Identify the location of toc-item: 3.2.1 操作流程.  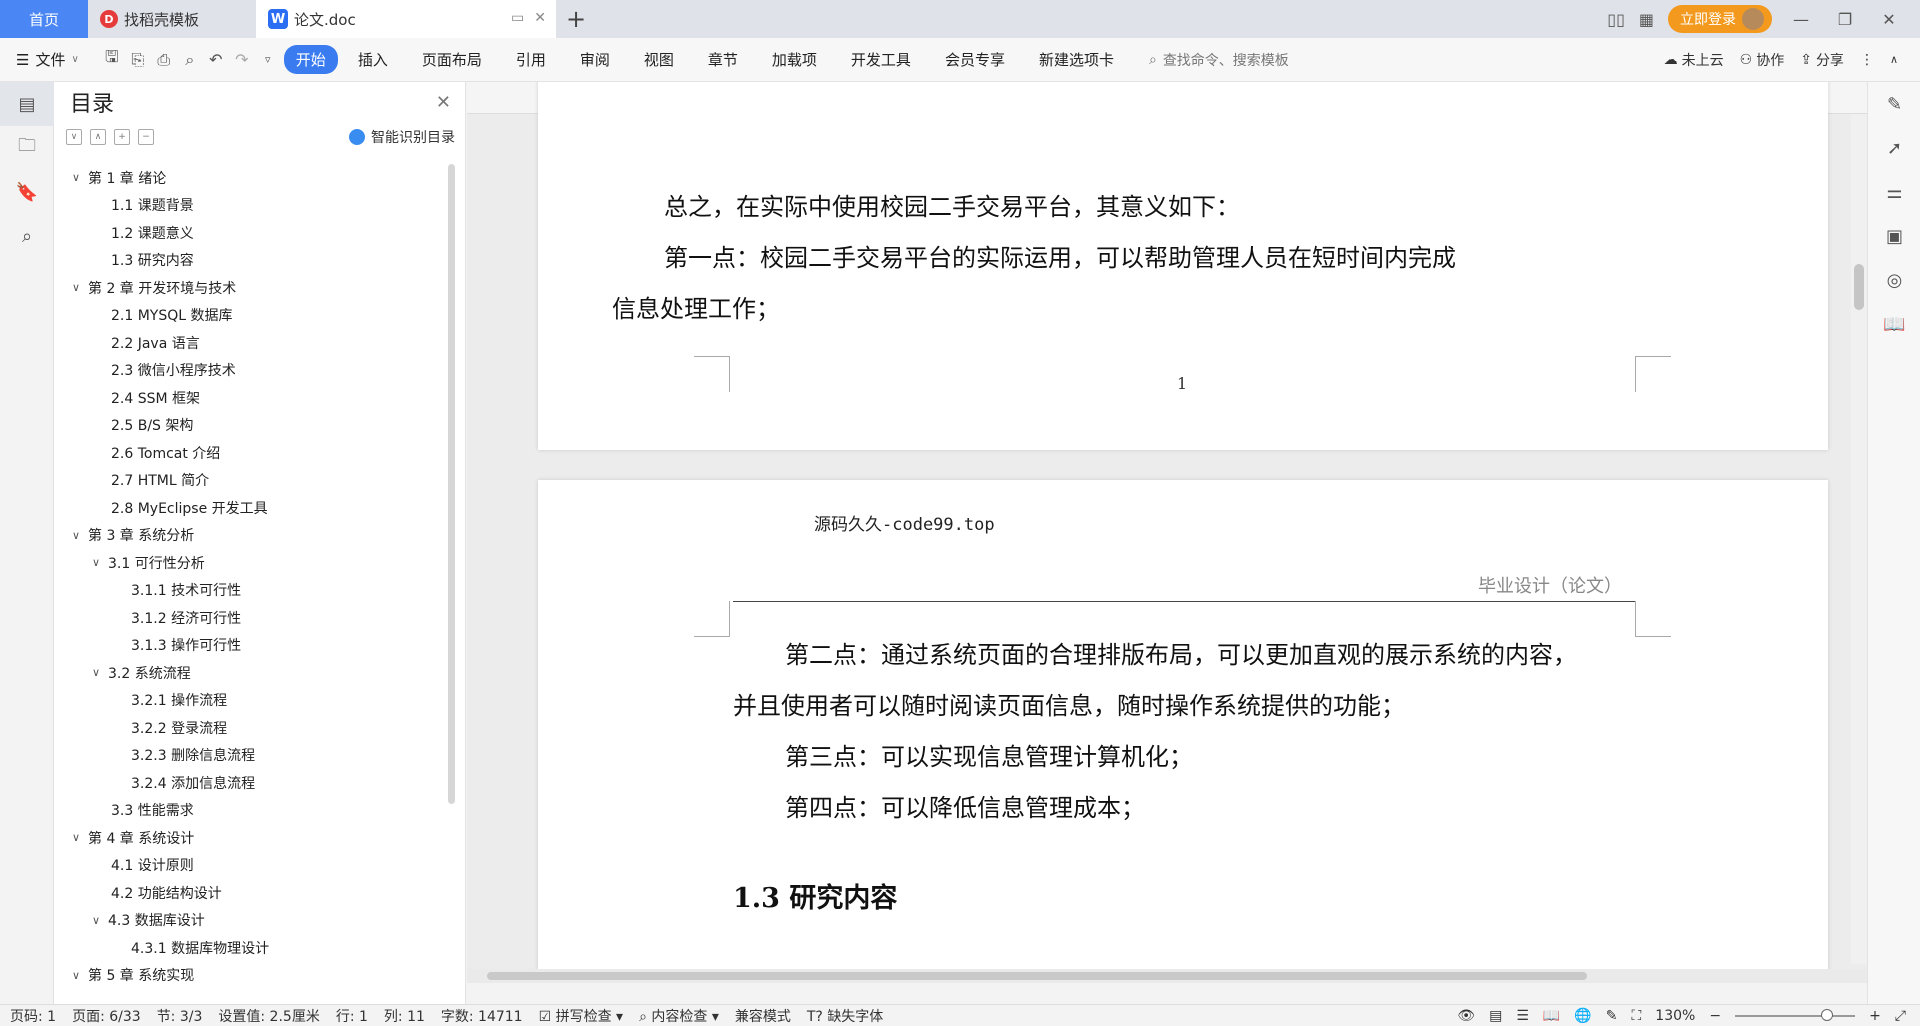
(250, 701).